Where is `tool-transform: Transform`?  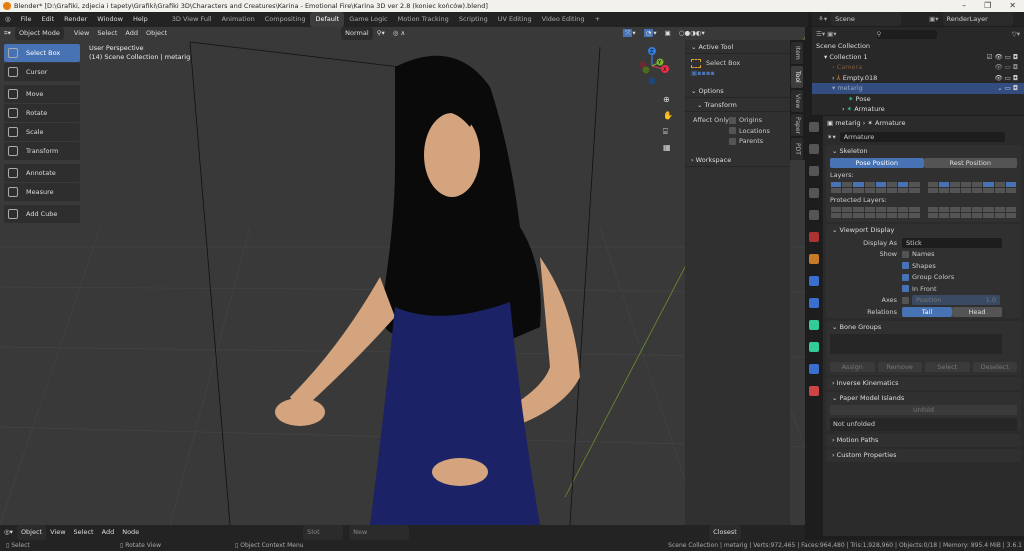 tool-transform: Transform is located at coordinates (42, 151).